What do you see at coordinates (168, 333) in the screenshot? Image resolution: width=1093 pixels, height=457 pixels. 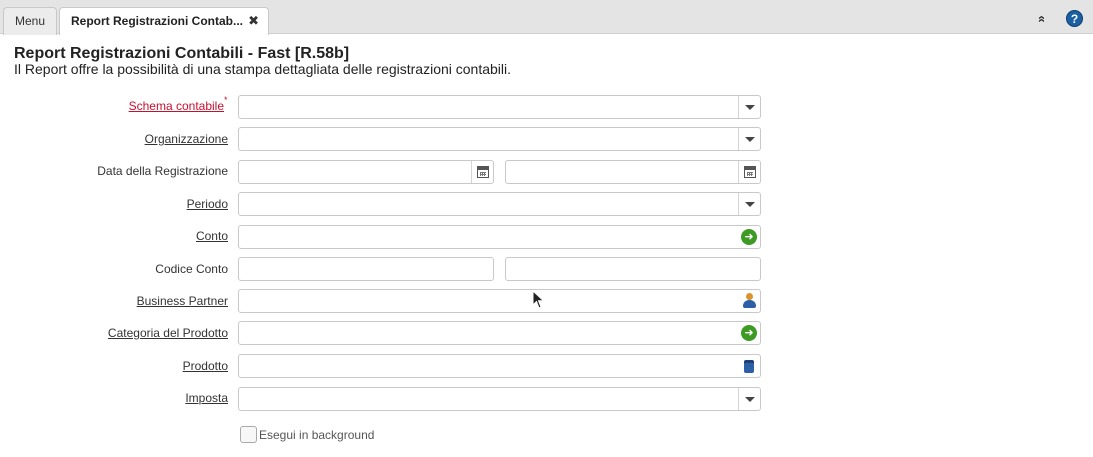 I see `categoria-prodotto-label: Categoria del Prodotto` at bounding box center [168, 333].